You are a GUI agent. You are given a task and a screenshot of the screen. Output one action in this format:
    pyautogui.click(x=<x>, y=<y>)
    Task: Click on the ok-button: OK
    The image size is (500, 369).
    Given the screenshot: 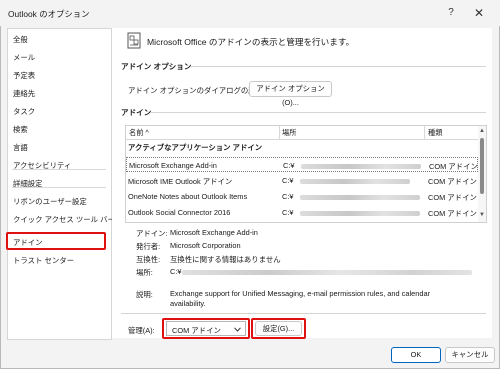 What is the action you would take?
    pyautogui.click(x=416, y=355)
    